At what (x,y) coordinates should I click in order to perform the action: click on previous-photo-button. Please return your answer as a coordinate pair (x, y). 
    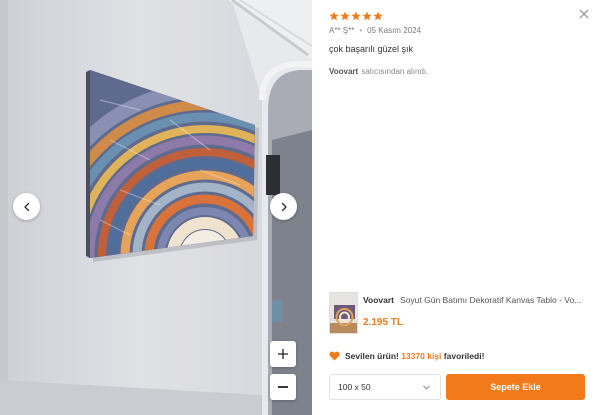
    Looking at the image, I should click on (26, 206).